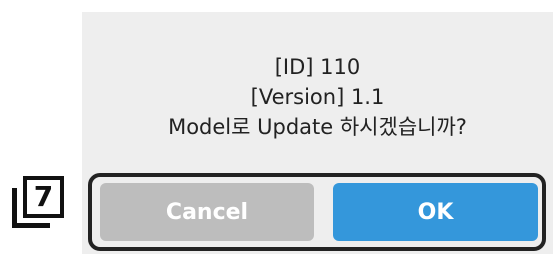 The image size is (553, 254). I want to click on step-number: 7, so click(43, 197).